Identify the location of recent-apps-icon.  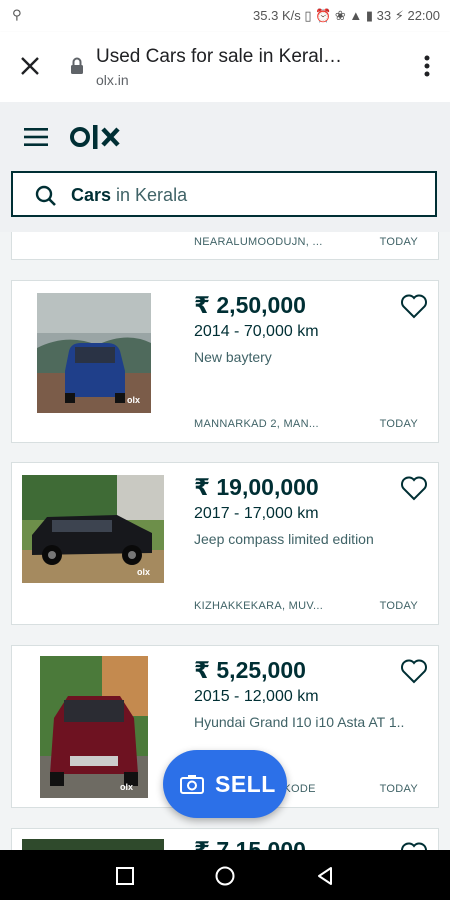
(125, 876).